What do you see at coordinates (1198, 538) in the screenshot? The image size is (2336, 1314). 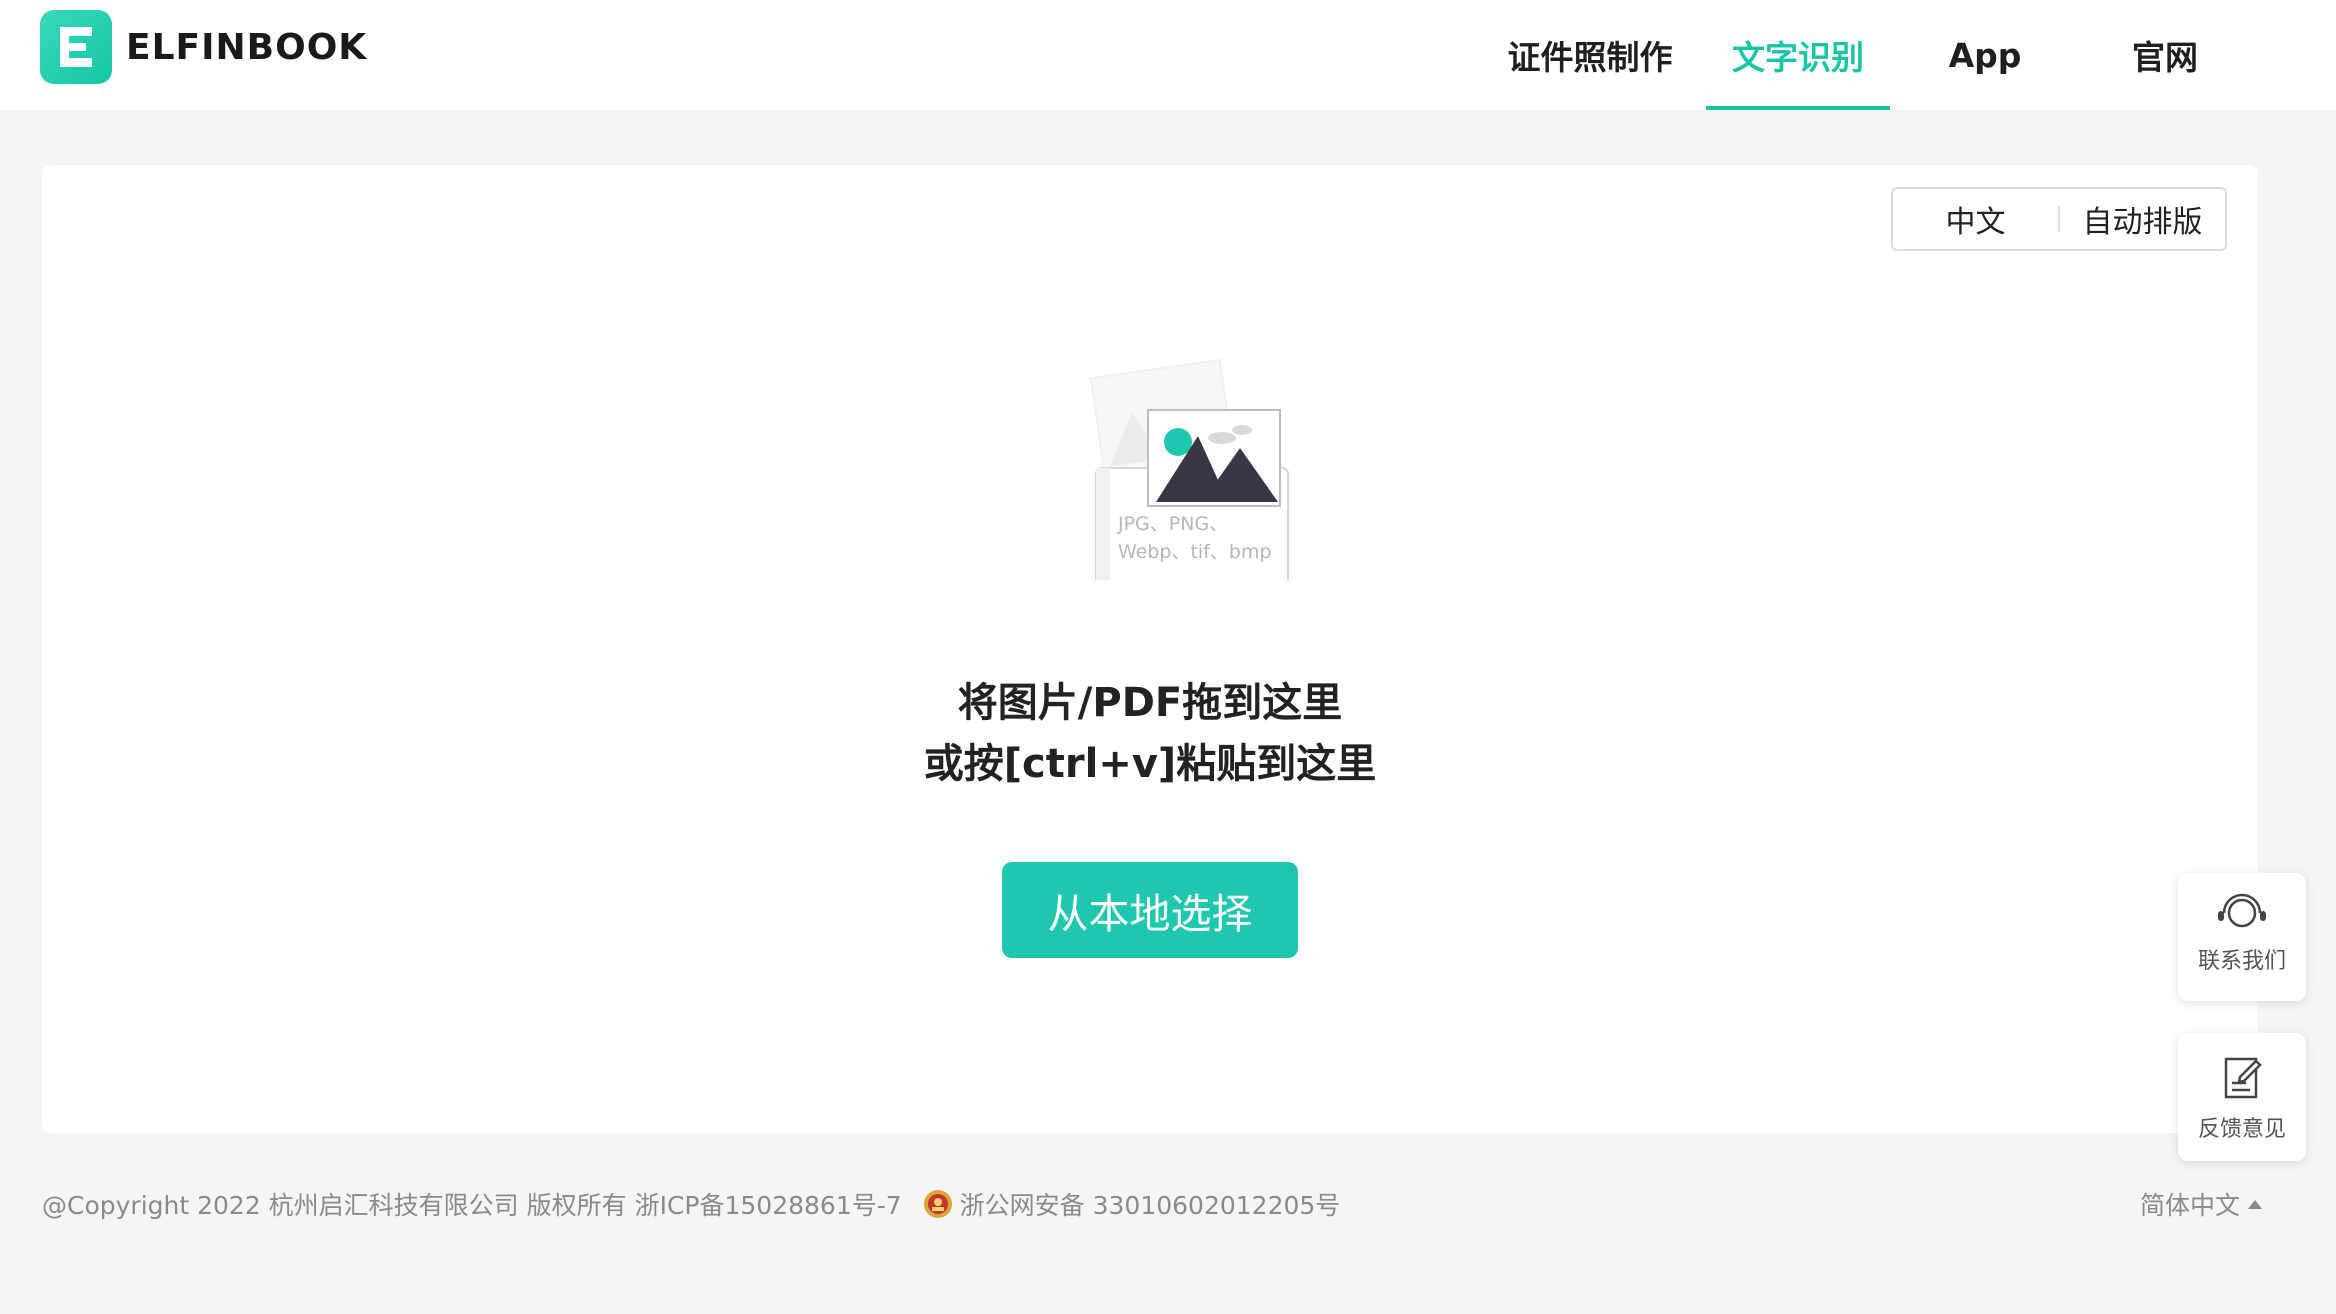 I see `supported-formats: JPG、PNG、 Webp、tif、bmp` at bounding box center [1198, 538].